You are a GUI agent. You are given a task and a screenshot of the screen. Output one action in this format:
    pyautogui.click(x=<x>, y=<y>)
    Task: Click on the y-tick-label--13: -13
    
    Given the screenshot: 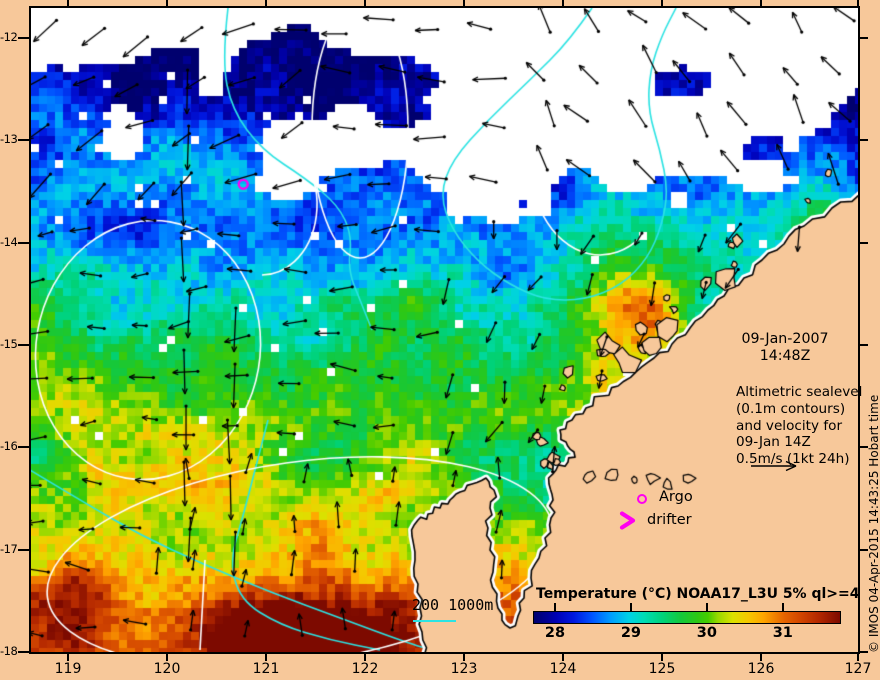 What is the action you would take?
    pyautogui.click(x=9, y=139)
    